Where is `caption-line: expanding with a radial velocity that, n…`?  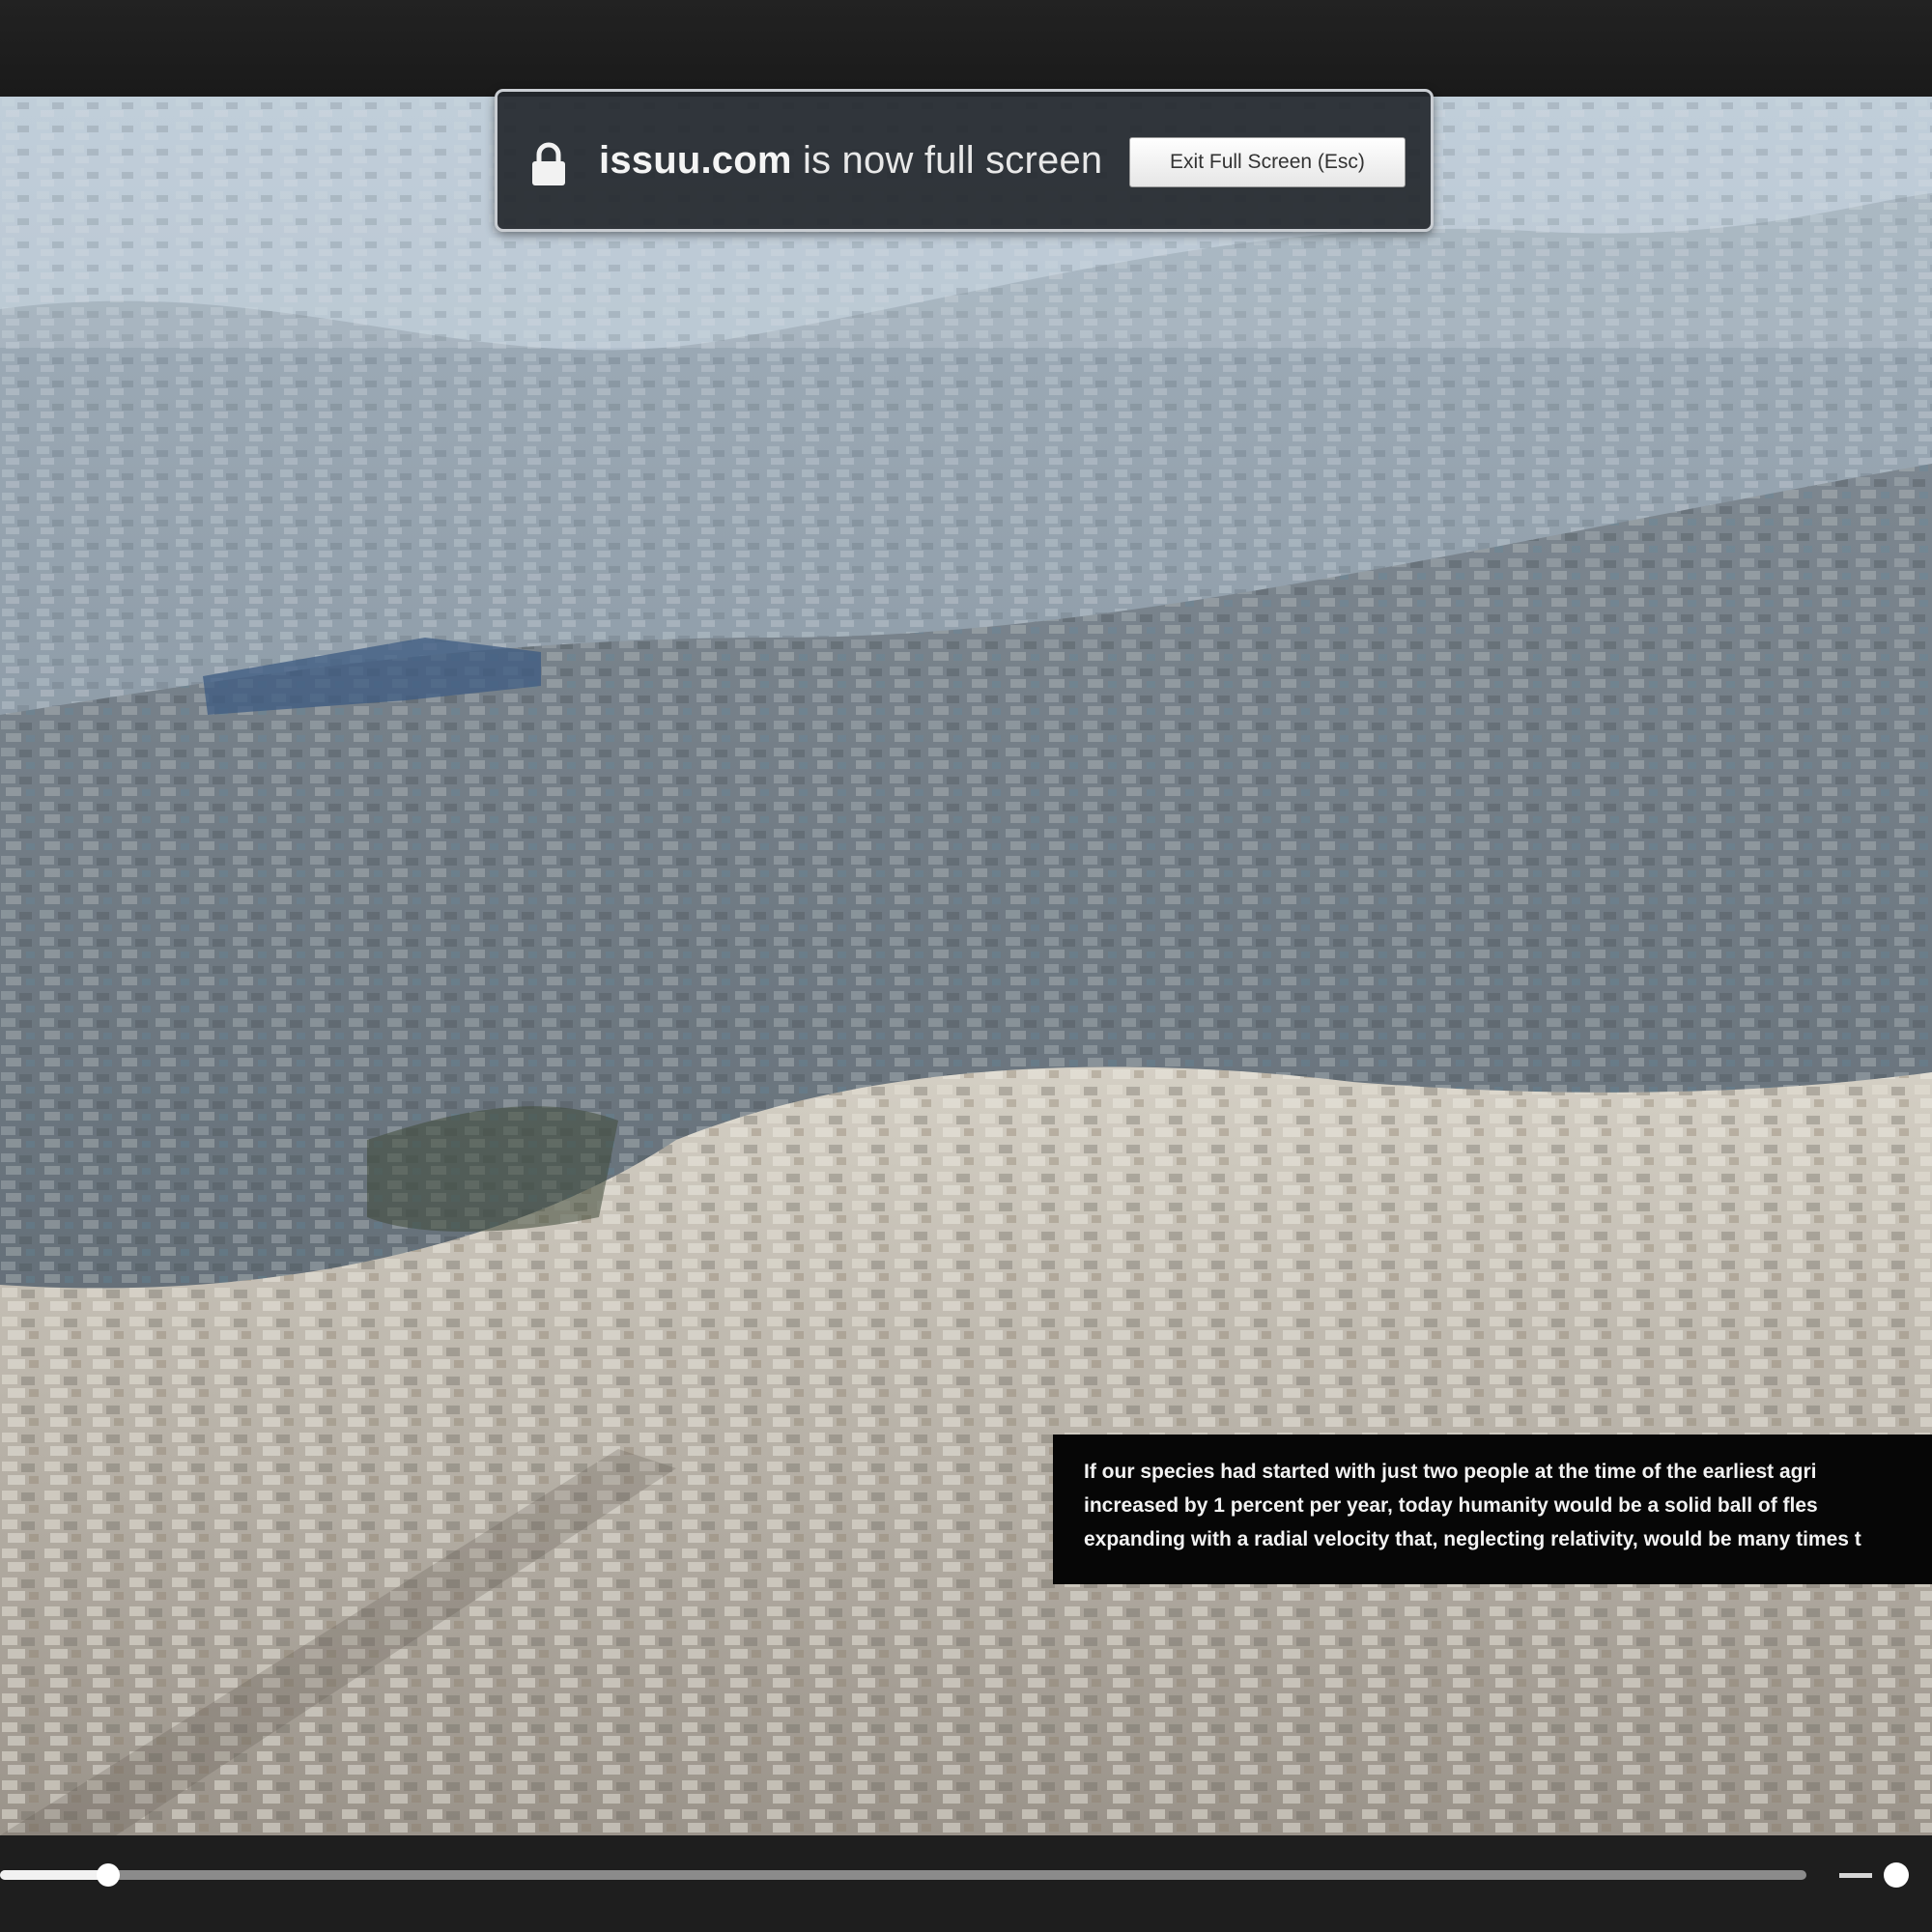 caption-line: expanding with a radial velocity that, n… is located at coordinates (1472, 1539).